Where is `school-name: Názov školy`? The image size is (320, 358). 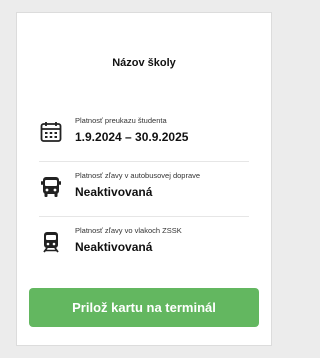
school-name: Názov školy is located at coordinates (144, 63).